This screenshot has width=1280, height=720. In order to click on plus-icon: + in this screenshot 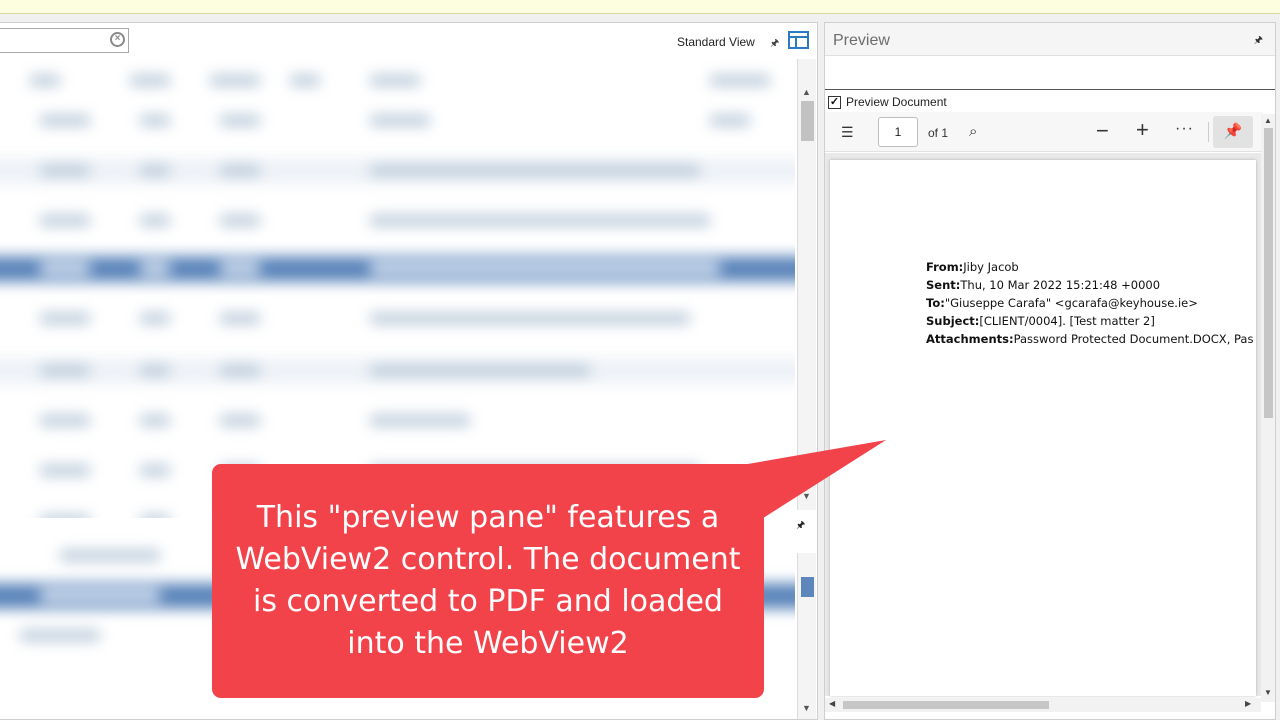, I will do `click(1142, 130)`.